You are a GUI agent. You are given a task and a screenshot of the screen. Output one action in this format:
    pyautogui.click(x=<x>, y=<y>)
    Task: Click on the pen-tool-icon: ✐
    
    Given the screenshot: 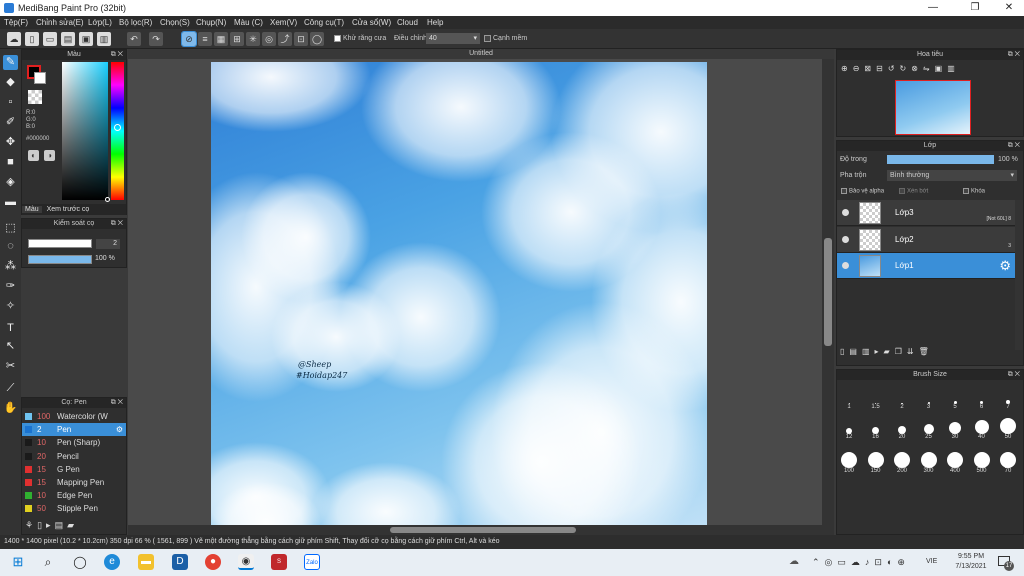 What is the action you would take?
    pyautogui.click(x=10, y=122)
    